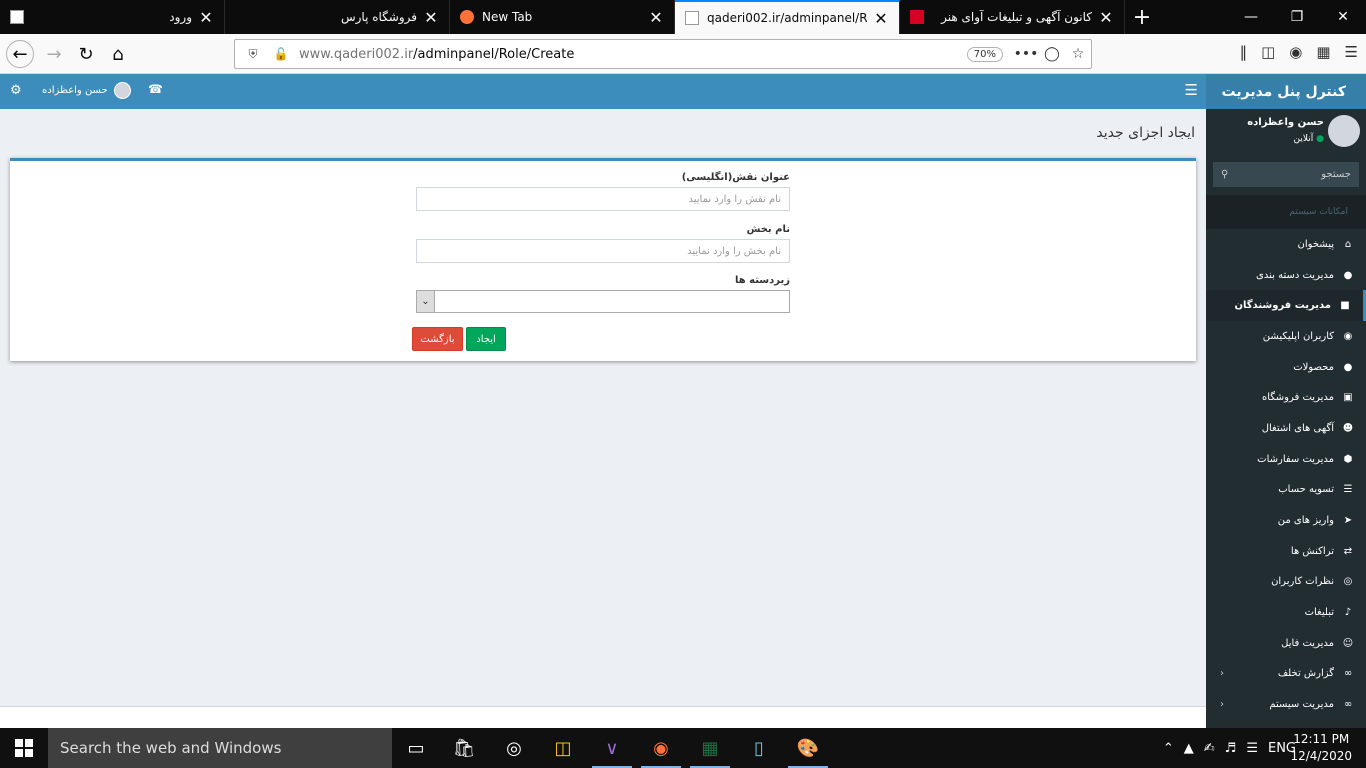  Describe the element at coordinates (1286, 551) in the screenshot. I see `sidebar-item: ⇄ تراکنش ها` at that location.